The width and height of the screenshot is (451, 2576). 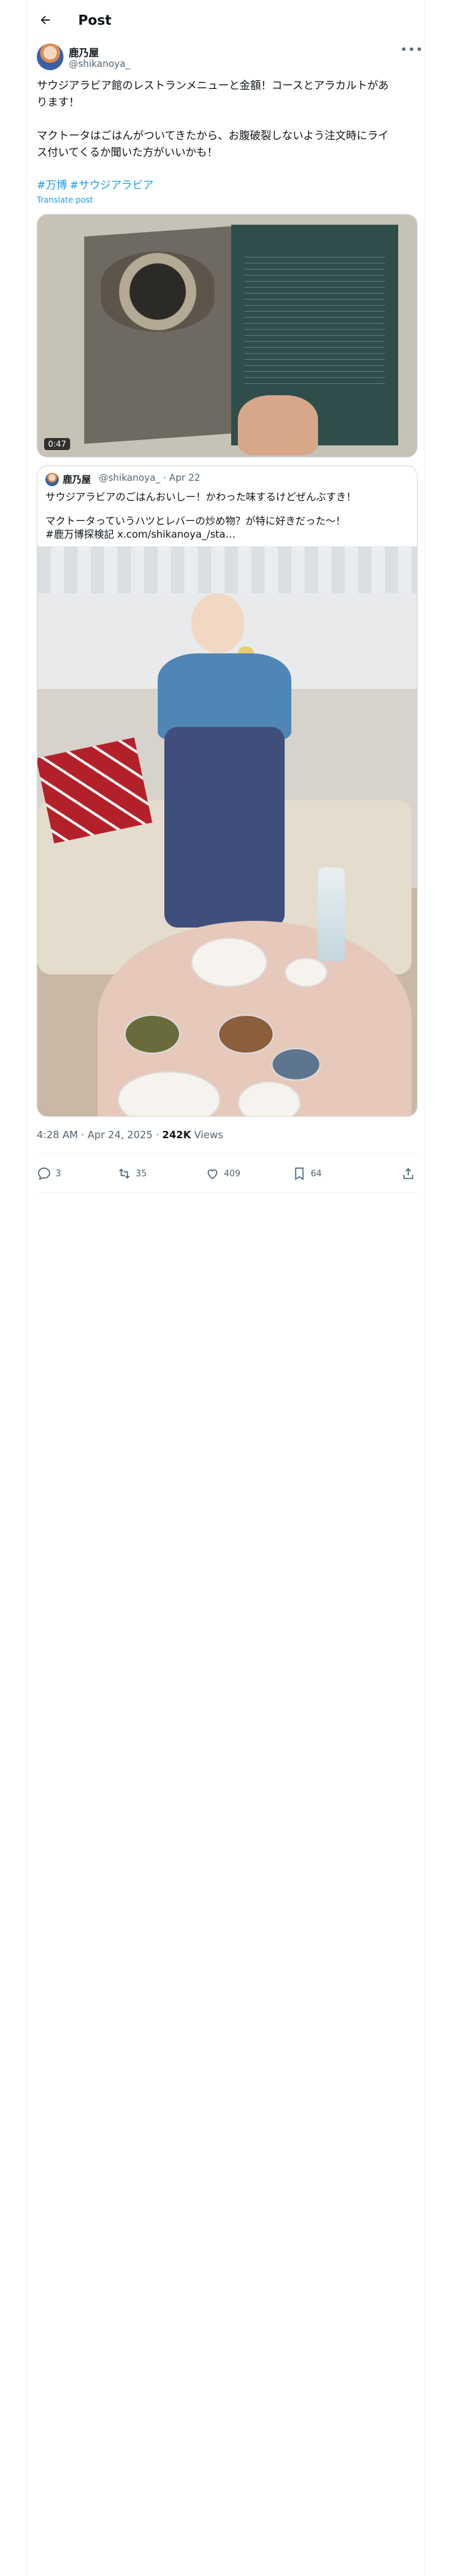 What do you see at coordinates (124, 1173) in the screenshot?
I see `repost-icon` at bounding box center [124, 1173].